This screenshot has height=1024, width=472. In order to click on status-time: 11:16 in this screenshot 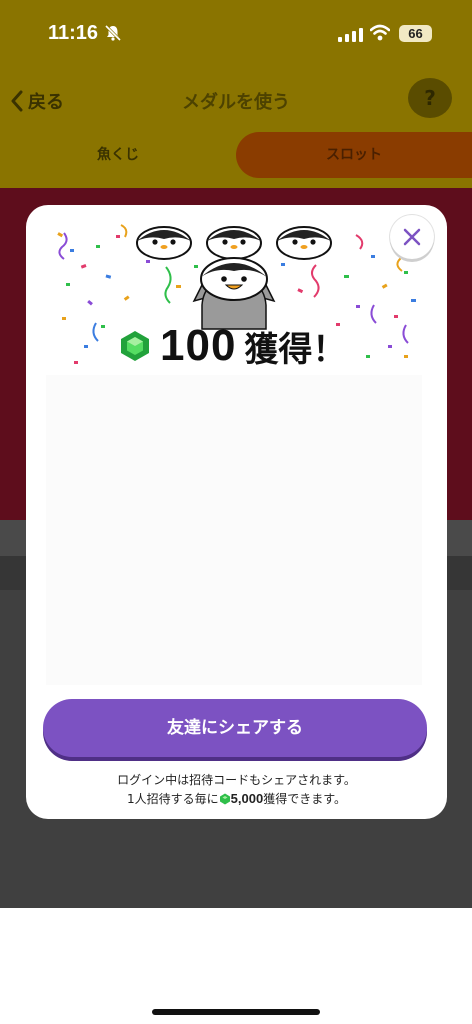, I will do `click(73, 33)`.